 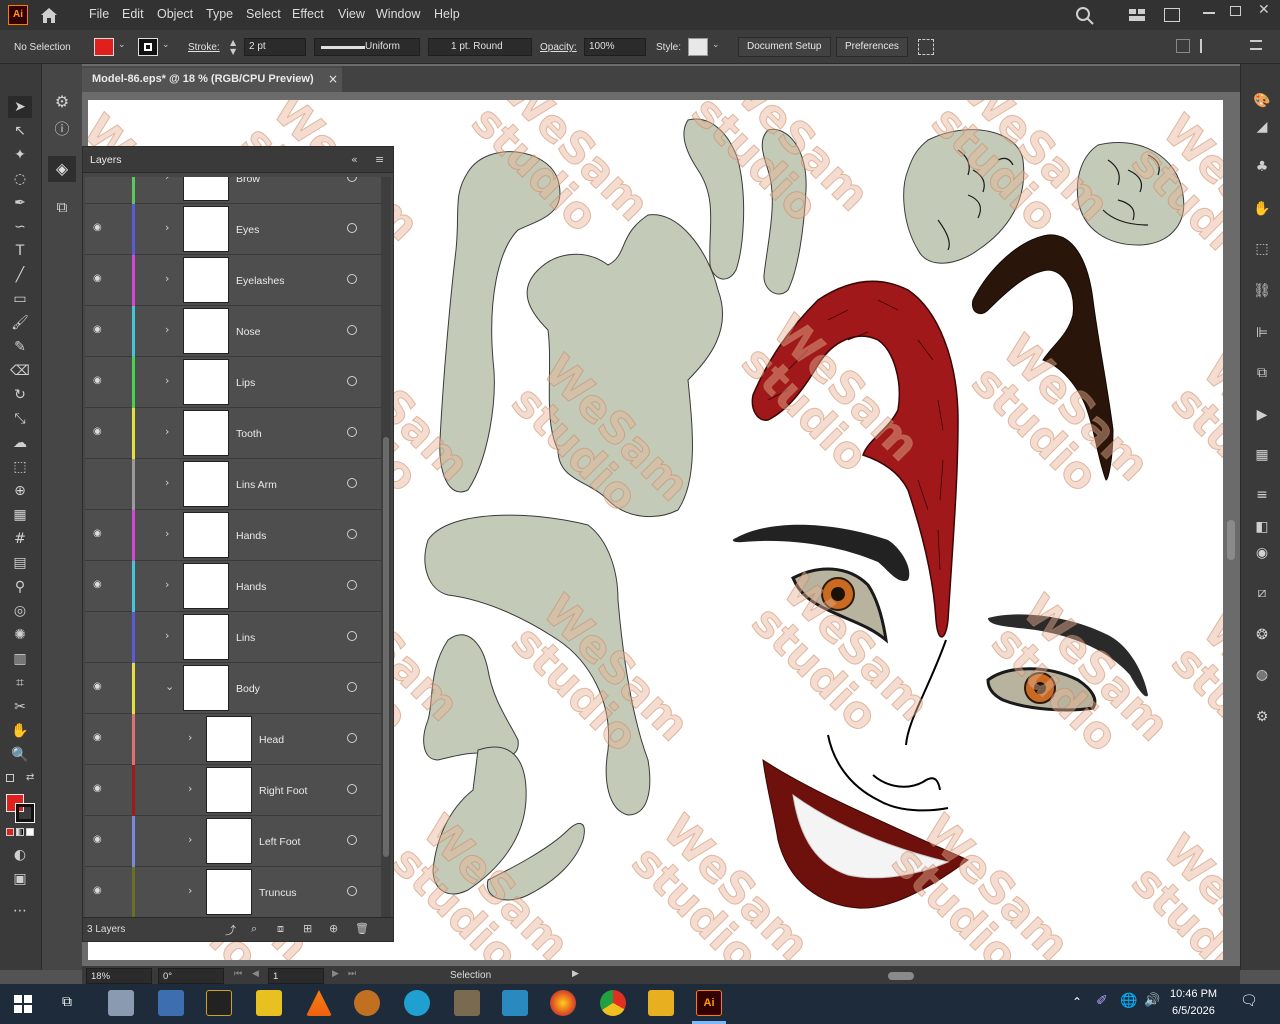 I want to click on clipping-mask-icon: ⧈, so click(x=280, y=929).